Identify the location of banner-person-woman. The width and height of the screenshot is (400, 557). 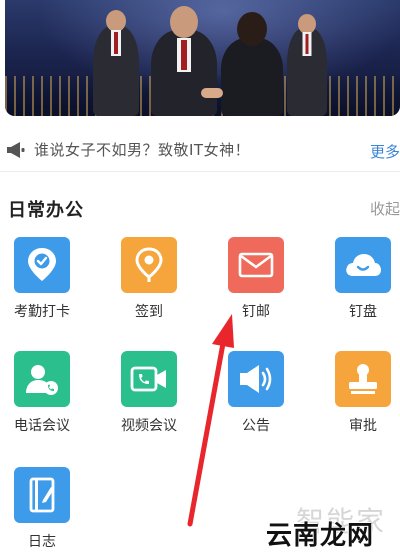
(252, 64).